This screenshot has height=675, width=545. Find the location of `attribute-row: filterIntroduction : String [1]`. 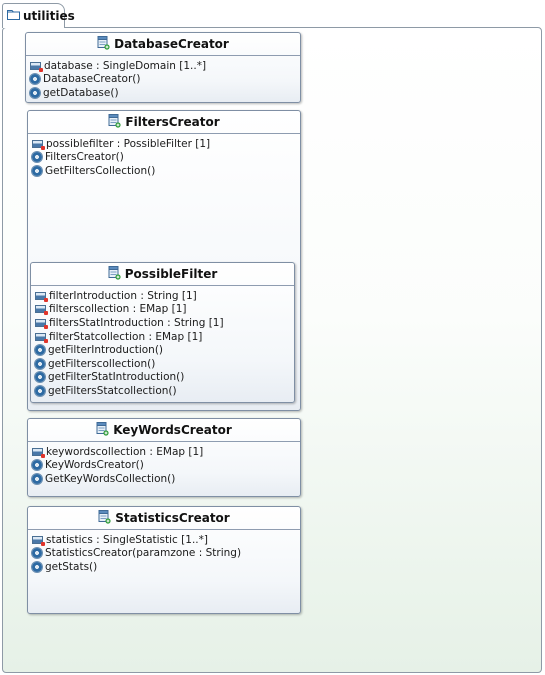

attribute-row: filterIntroduction : String [1] is located at coordinates (164, 296).